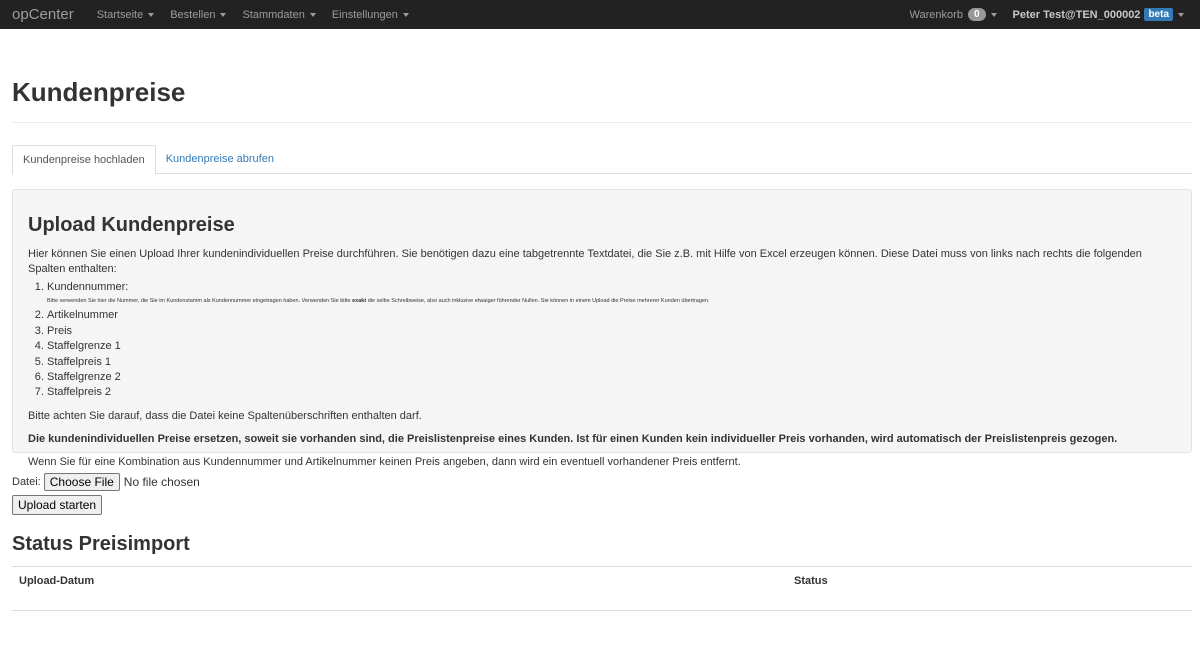 This screenshot has height=652, width=1200. Describe the element at coordinates (273, 14) in the screenshot. I see `nav-item-label: Stammdaten` at that location.